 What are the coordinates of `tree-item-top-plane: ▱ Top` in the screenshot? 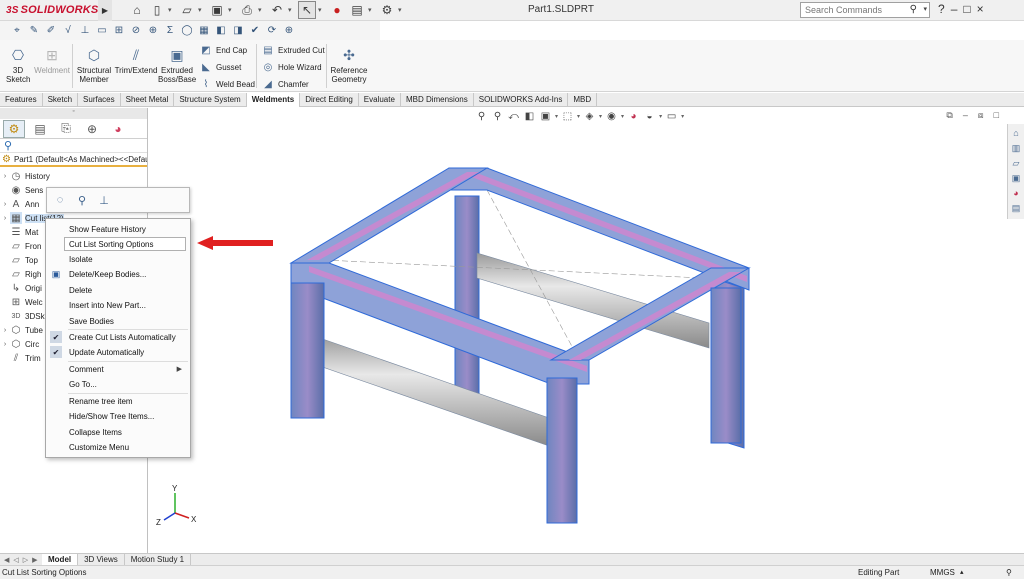 It's located at (19, 260).